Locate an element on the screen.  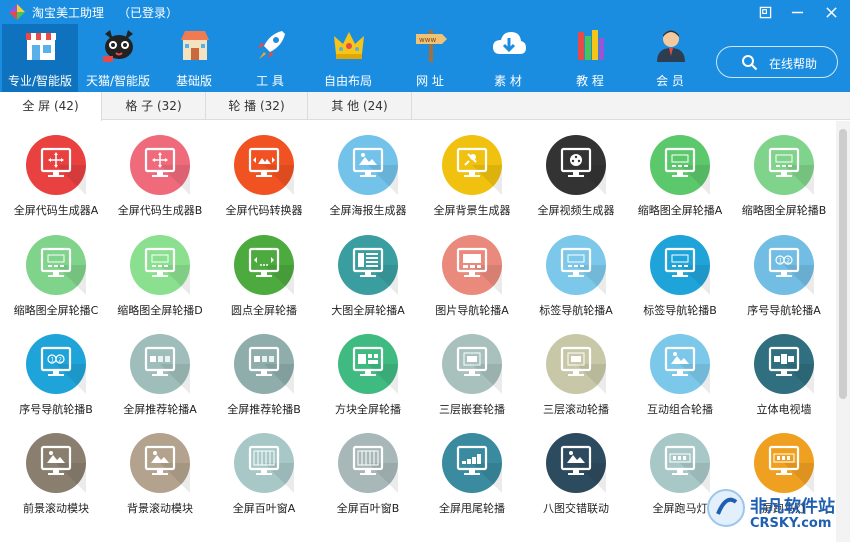
nav-item-materials: 素 材 is located at coordinates (508, 58).